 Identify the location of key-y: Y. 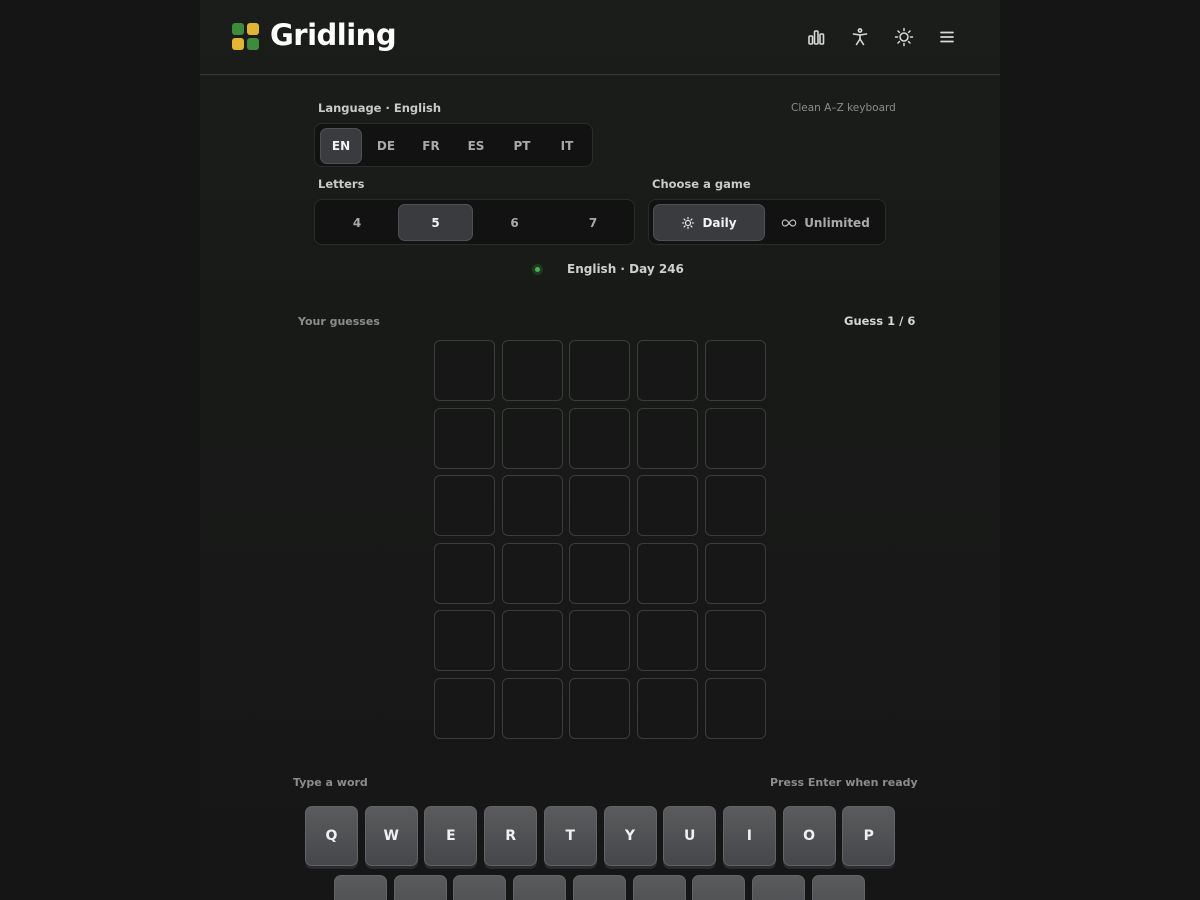
(630, 836).